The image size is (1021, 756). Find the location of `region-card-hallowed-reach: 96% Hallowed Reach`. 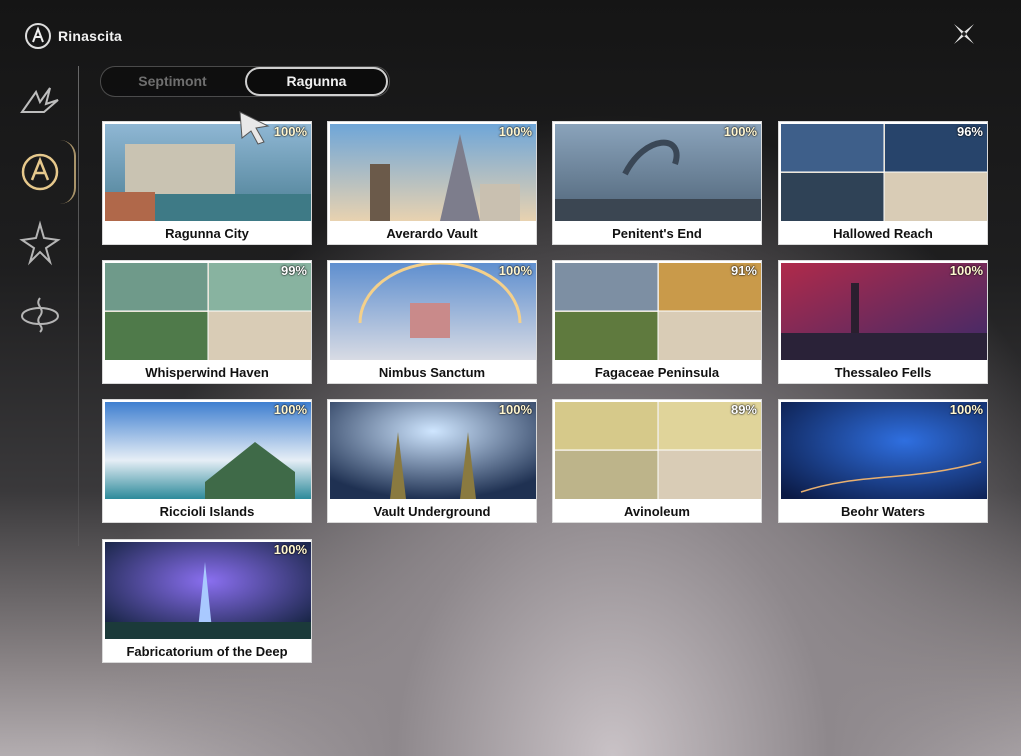

region-card-hallowed-reach: 96% Hallowed Reach is located at coordinates (883, 183).